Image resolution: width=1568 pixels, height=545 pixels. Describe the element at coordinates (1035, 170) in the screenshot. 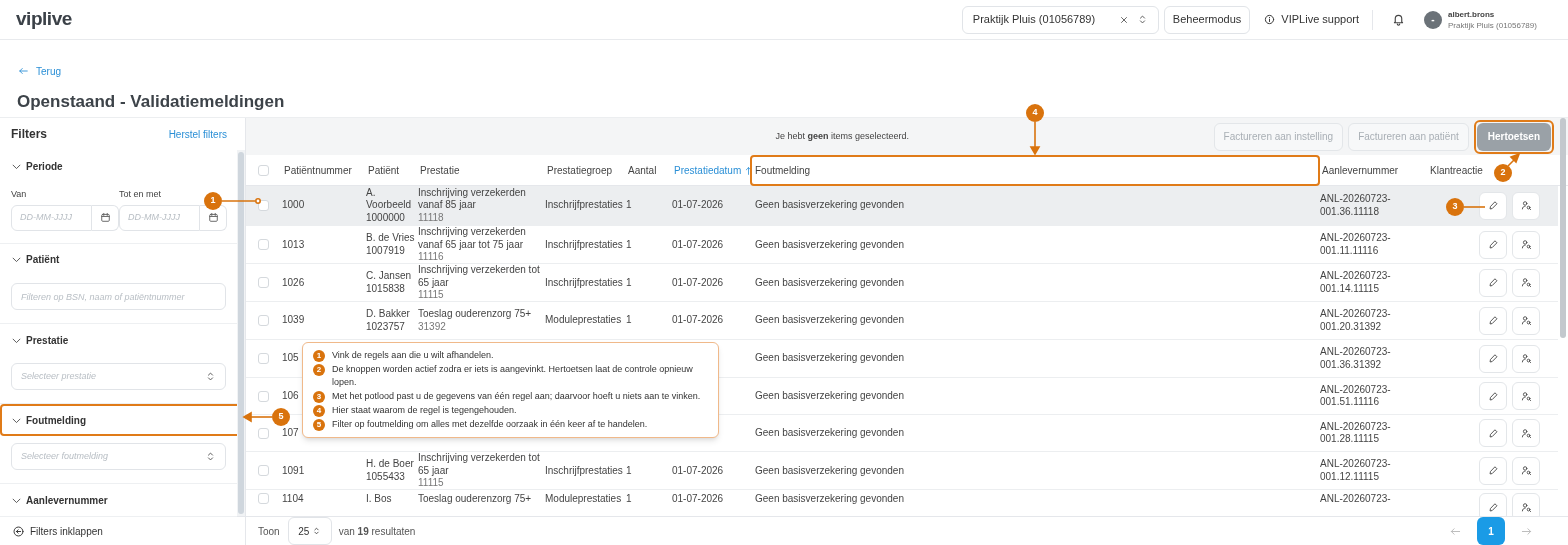

I see `column-header: Foutmelding` at that location.